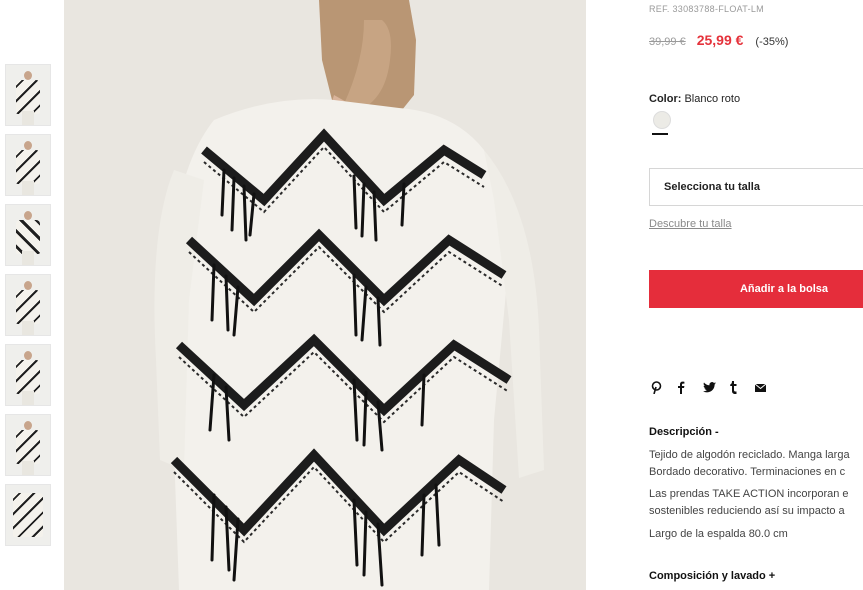  Describe the element at coordinates (658, 387) in the screenshot. I see `pinterest-icon` at that location.